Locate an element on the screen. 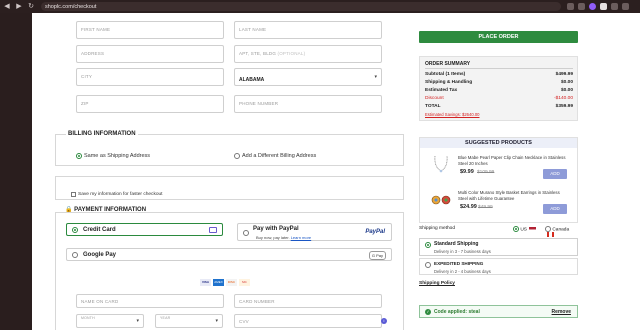 This screenshot has height=330, width=640. apt-placeholder: APT, STE, BLDG (OPTIONAL) is located at coordinates (272, 53).